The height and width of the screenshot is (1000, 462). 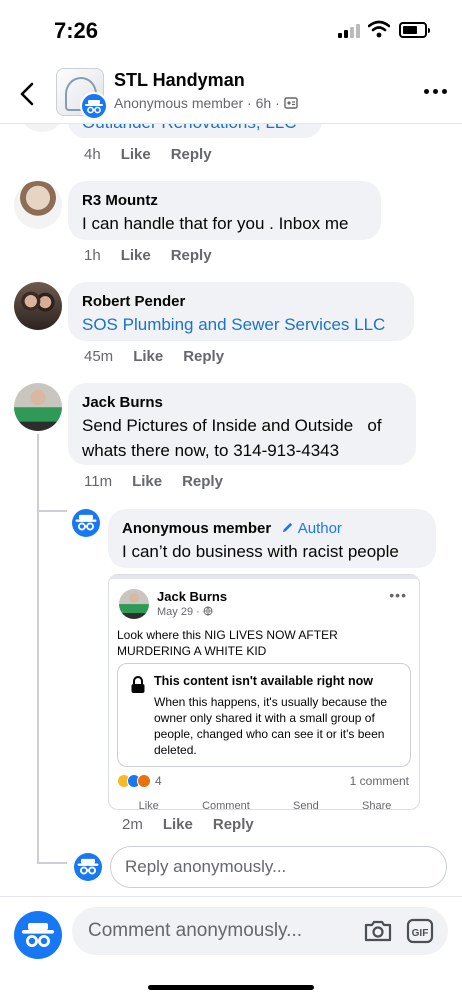 What do you see at coordinates (215, 223) in the screenshot?
I see `comment-text: I can handle that for you . Inbox me` at bounding box center [215, 223].